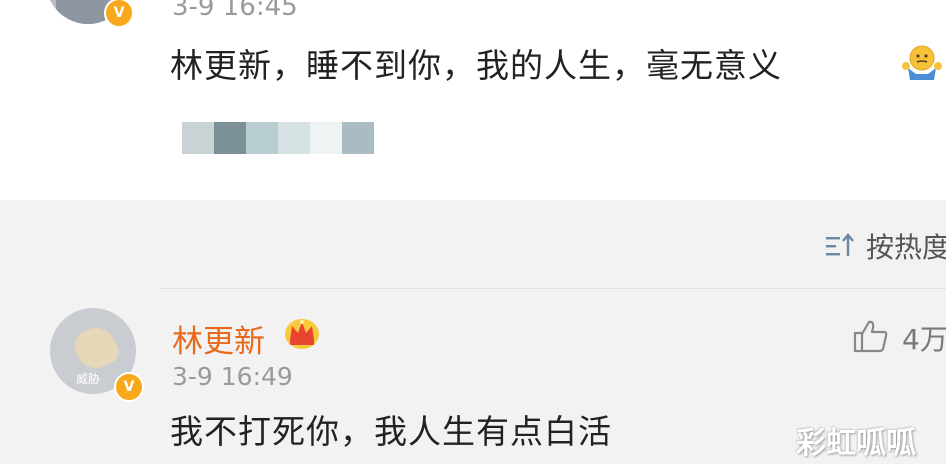 Image resolution: width=946 pixels, height=464 pixels. What do you see at coordinates (906, 246) in the screenshot?
I see `sort-by-hot-button: 按热度` at bounding box center [906, 246].